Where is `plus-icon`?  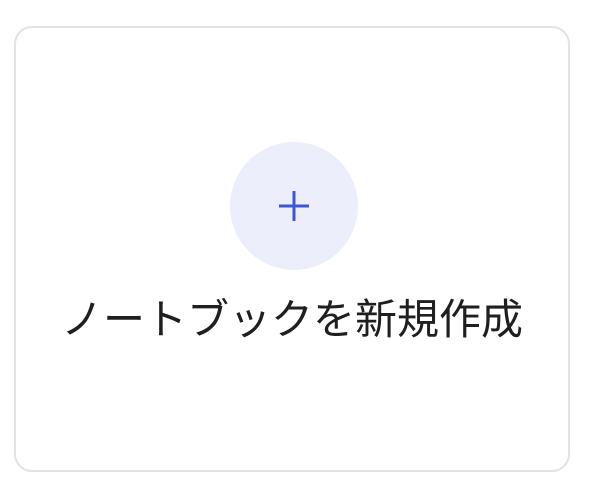
plus-icon is located at coordinates (294, 206).